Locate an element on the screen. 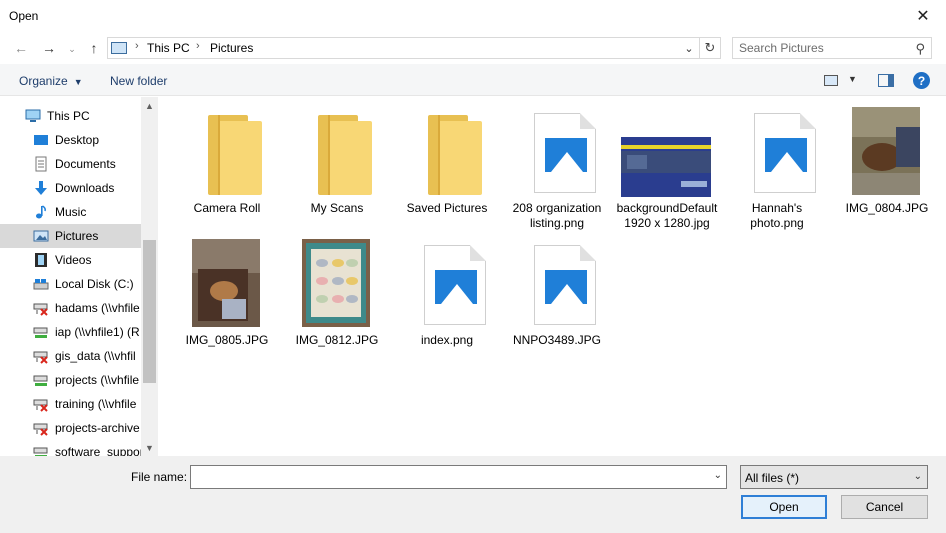  window-title: Open is located at coordinates (24, 16).